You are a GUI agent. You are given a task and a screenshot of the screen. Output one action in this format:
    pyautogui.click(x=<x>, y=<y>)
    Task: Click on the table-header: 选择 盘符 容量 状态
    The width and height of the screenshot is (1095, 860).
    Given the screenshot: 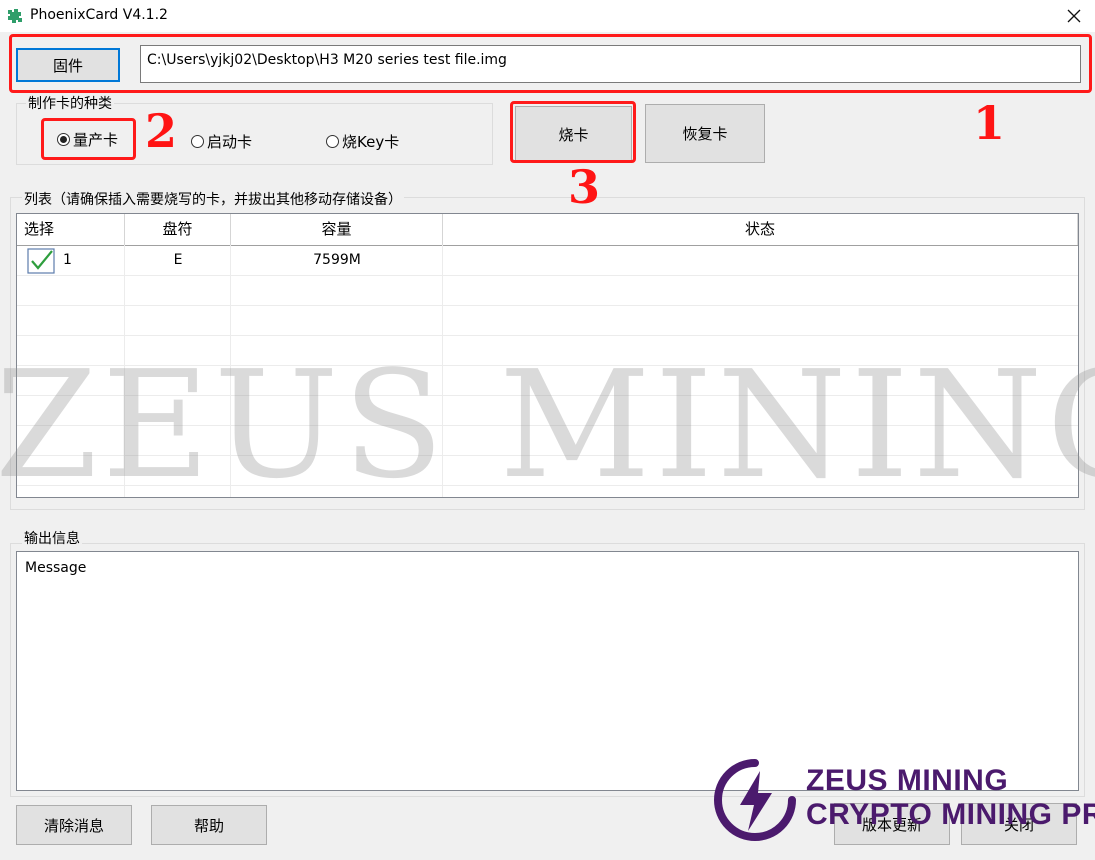 What is the action you would take?
    pyautogui.click(x=547, y=230)
    